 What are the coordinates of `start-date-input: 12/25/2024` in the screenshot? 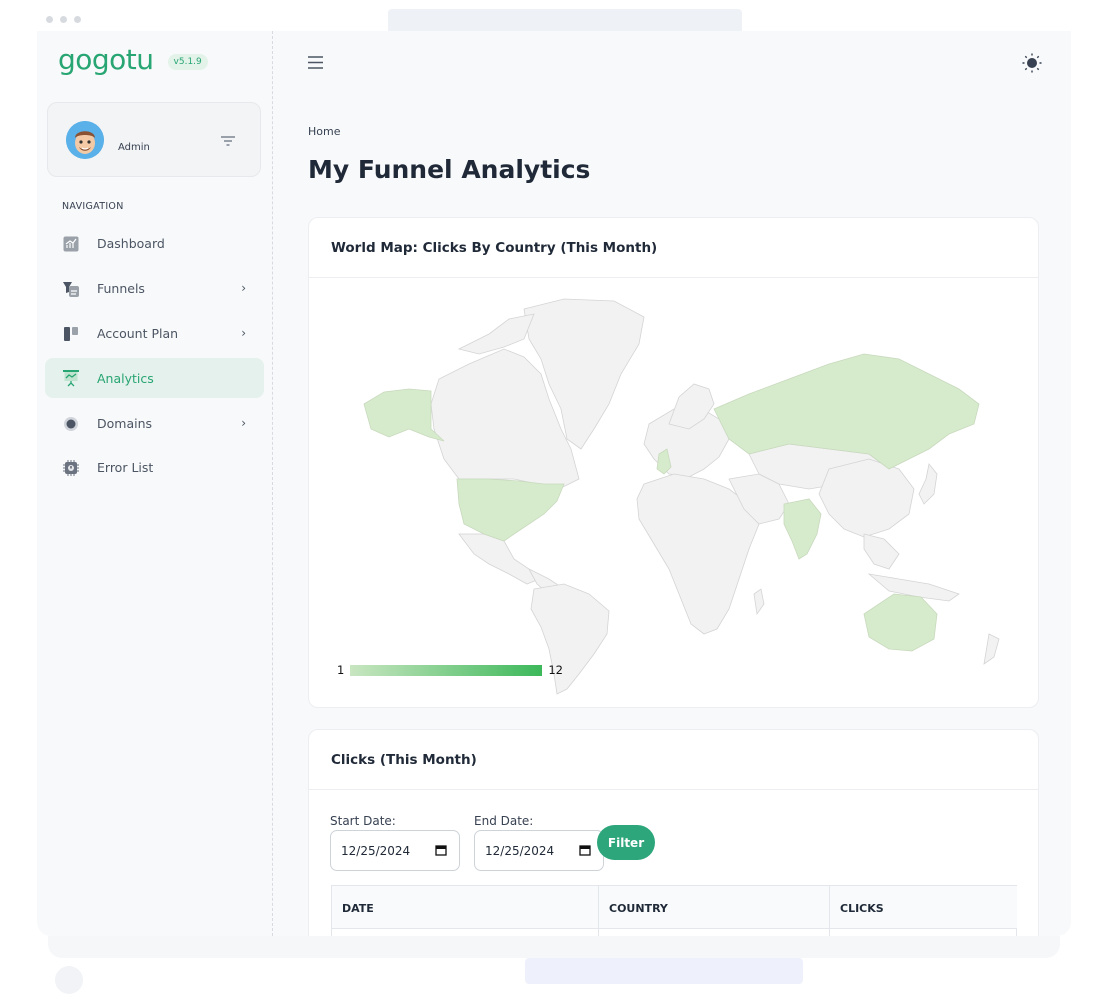 It's located at (395, 850).